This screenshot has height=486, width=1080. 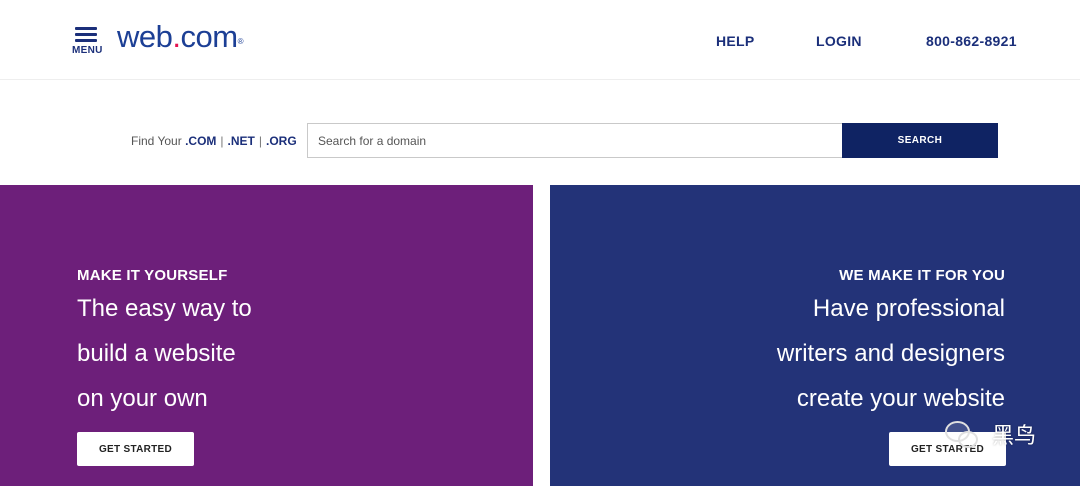 What do you see at coordinates (156, 353) in the screenshot?
I see `panel-line: build a website` at bounding box center [156, 353].